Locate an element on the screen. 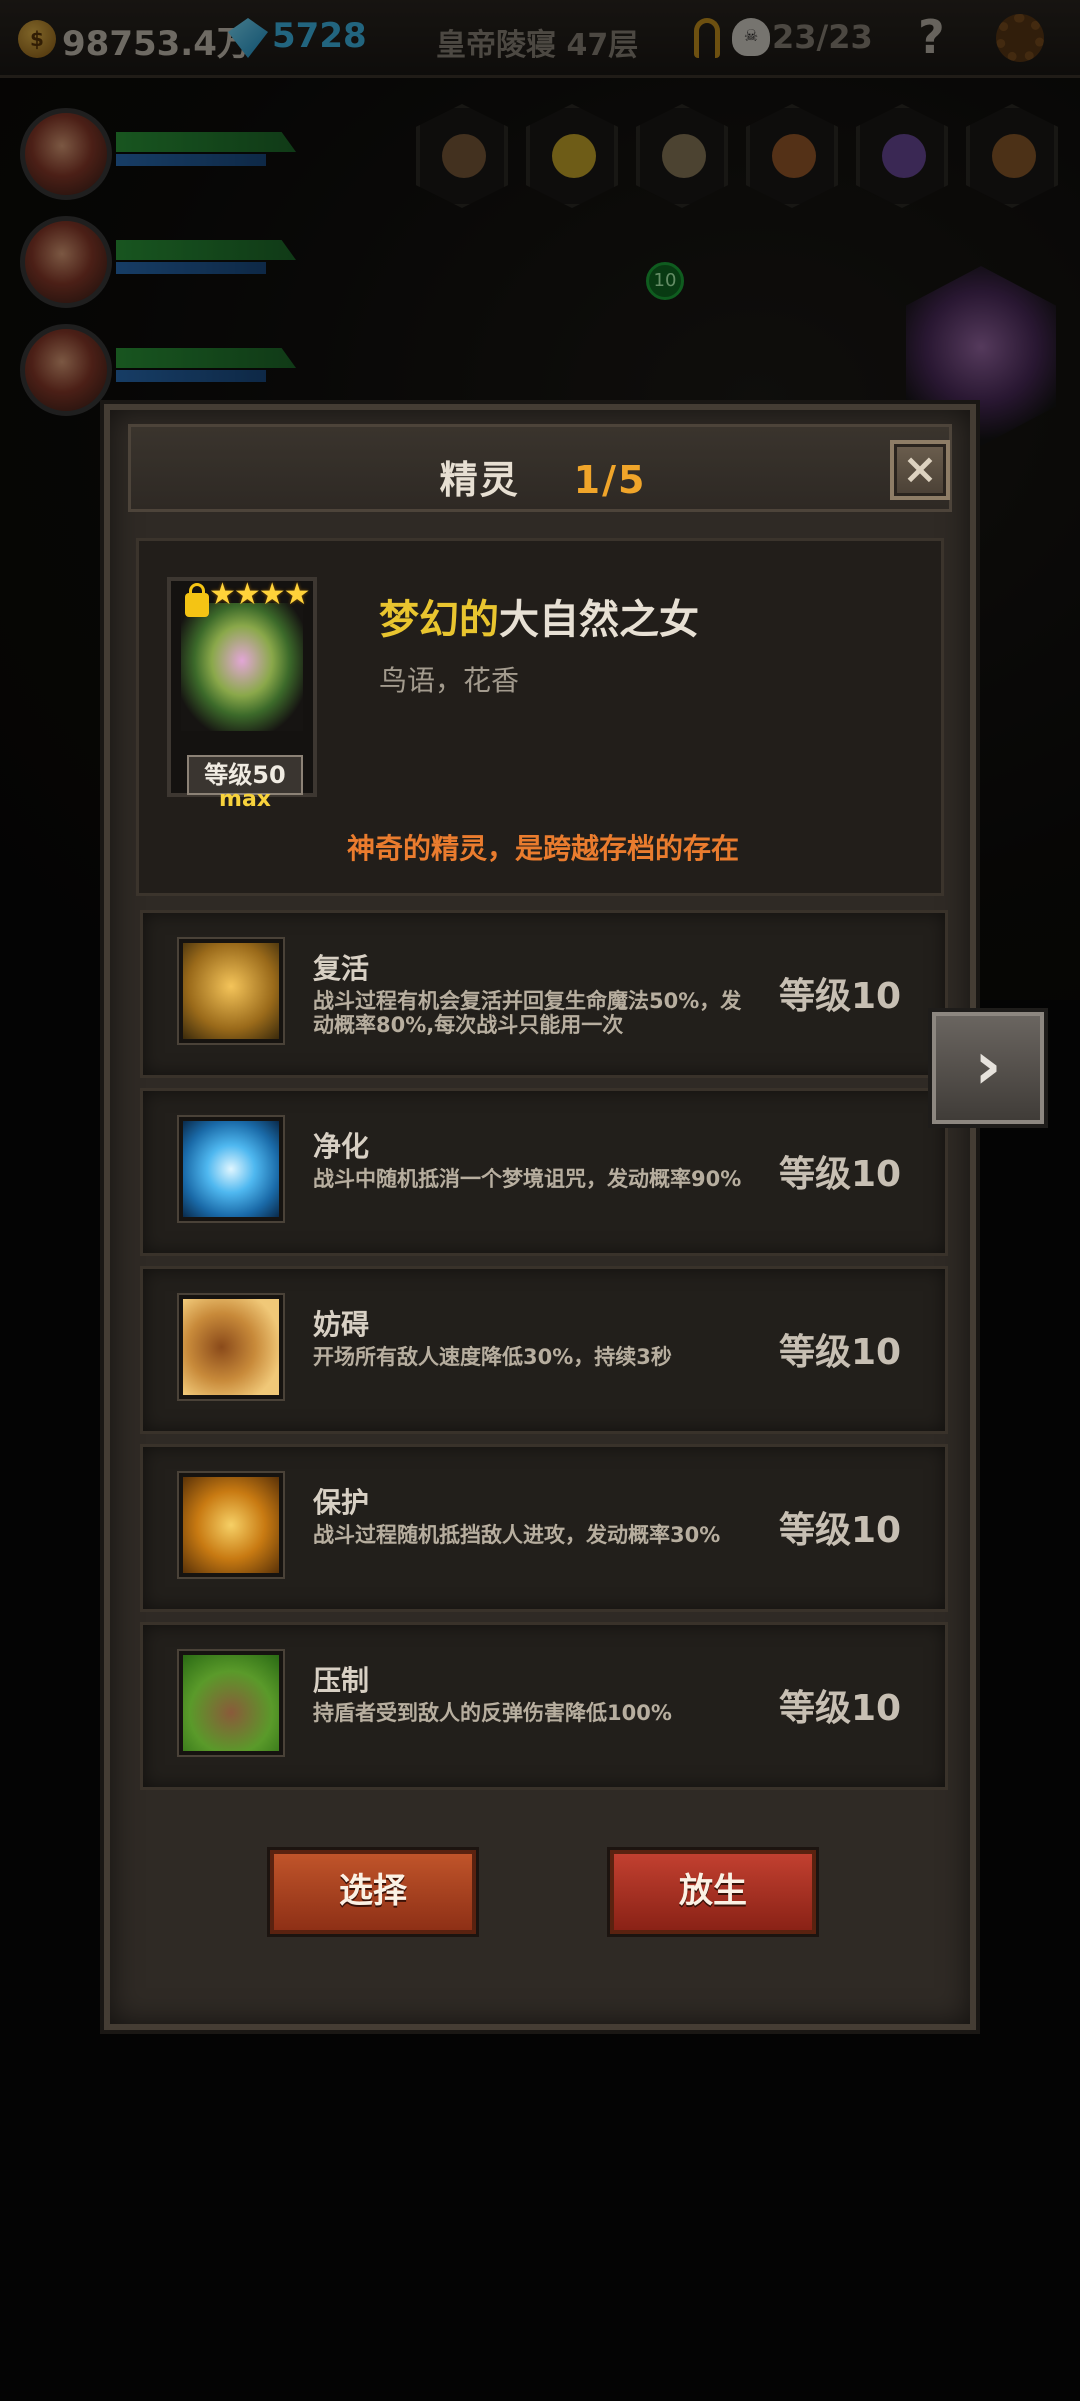  select-button: 选择 is located at coordinates (373, 1892).